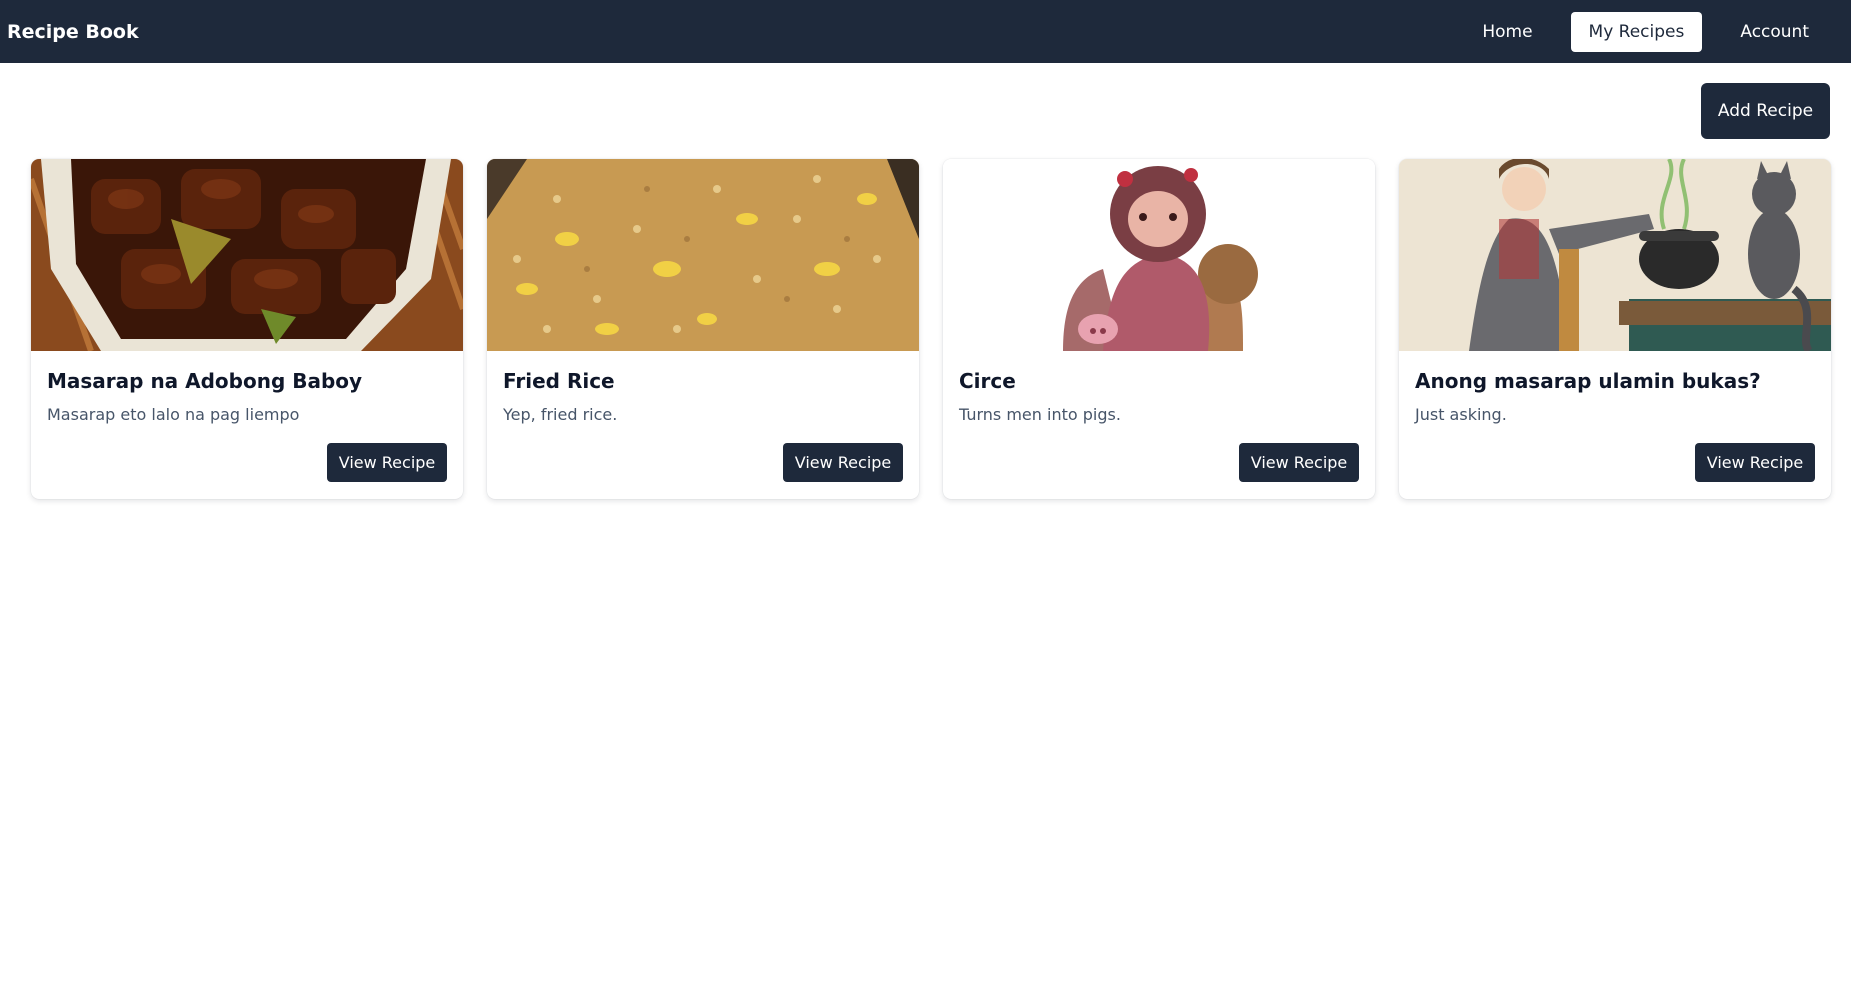 Image resolution: width=1851 pixels, height=982 pixels. I want to click on fried-rice-photo, so click(703, 255).